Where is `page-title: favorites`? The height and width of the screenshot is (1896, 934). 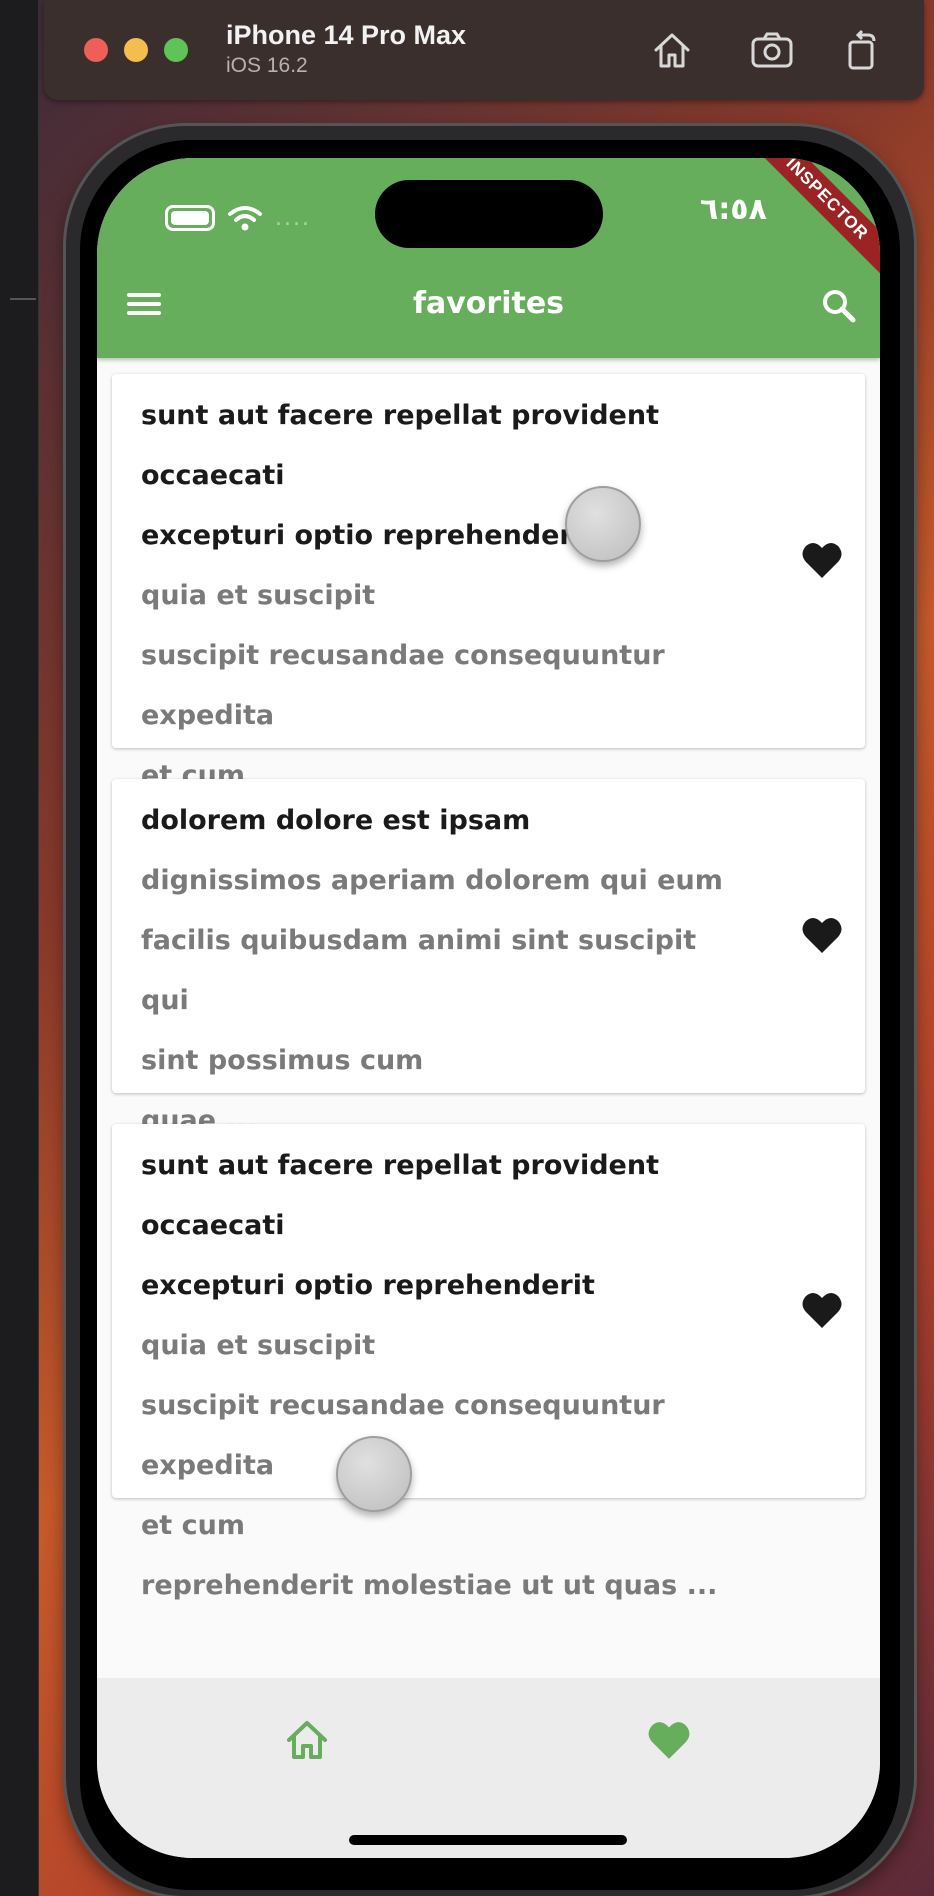 page-title: favorites is located at coordinates (488, 303).